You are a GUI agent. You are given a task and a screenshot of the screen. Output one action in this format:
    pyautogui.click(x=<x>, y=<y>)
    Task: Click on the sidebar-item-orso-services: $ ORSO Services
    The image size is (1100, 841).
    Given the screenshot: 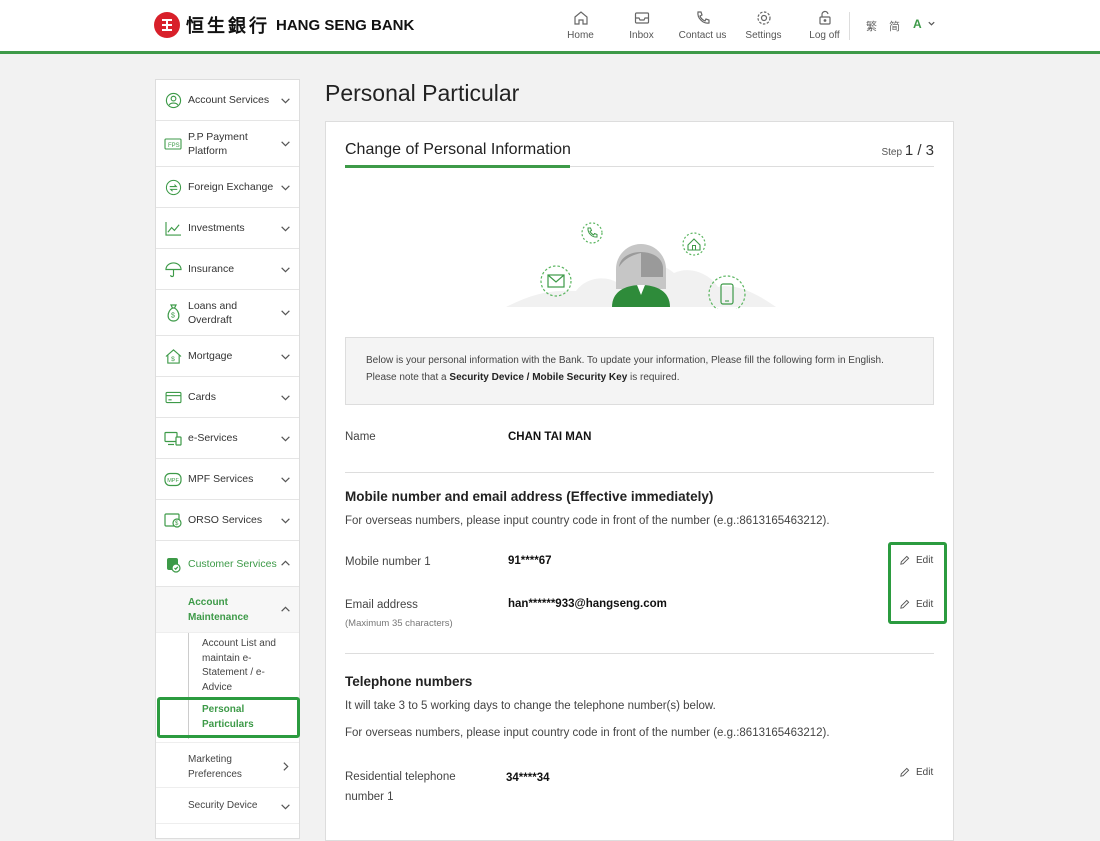 What is the action you would take?
    pyautogui.click(x=227, y=520)
    